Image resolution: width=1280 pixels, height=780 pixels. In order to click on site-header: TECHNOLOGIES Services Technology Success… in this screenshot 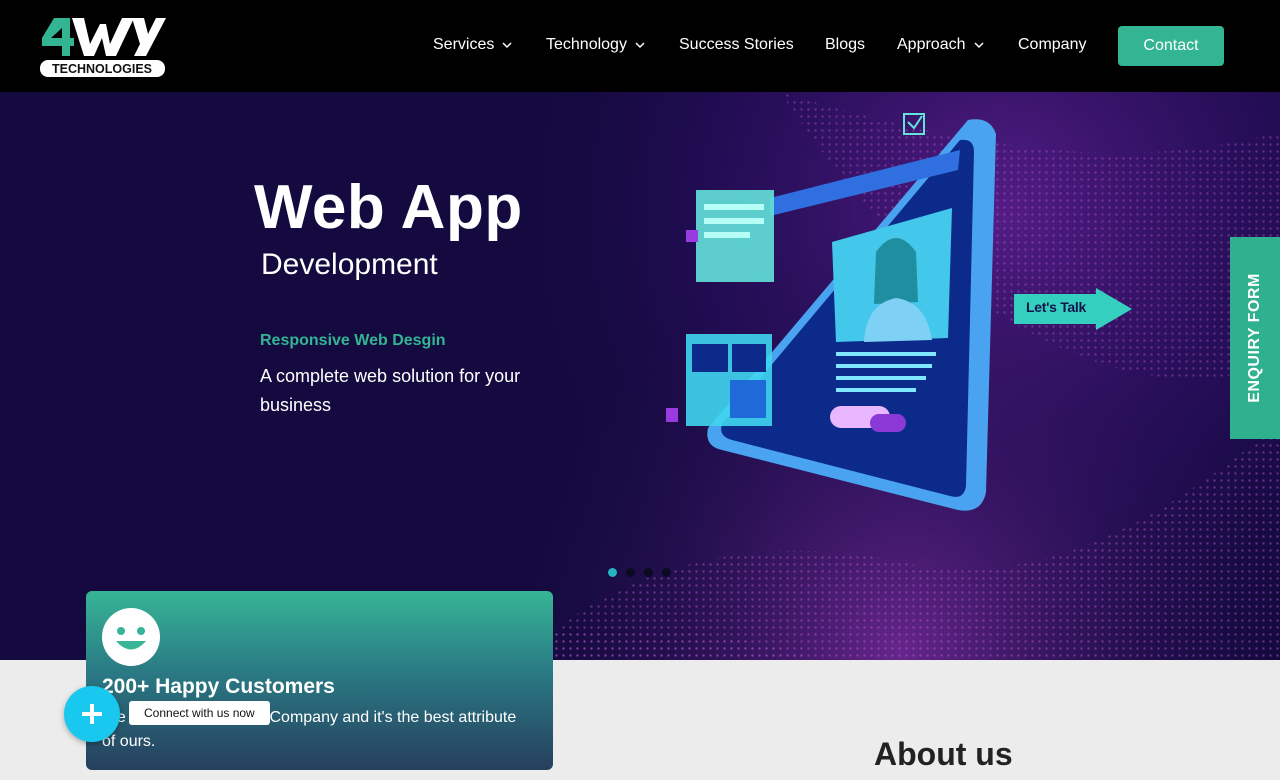, I will do `click(640, 46)`.